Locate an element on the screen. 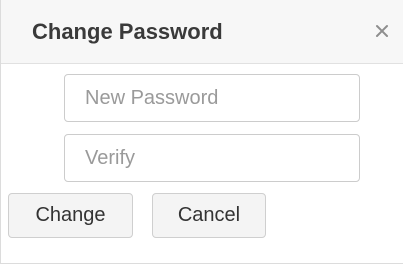 This screenshot has width=403, height=264. new-password-input is located at coordinates (212, 98).